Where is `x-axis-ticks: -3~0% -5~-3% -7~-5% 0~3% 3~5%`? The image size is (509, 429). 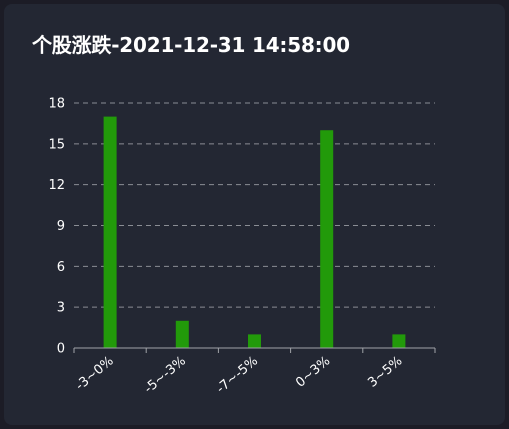
x-axis-ticks: -3~0% -5~-3% -7~-5% 0~3% 3~5% is located at coordinates (239, 375).